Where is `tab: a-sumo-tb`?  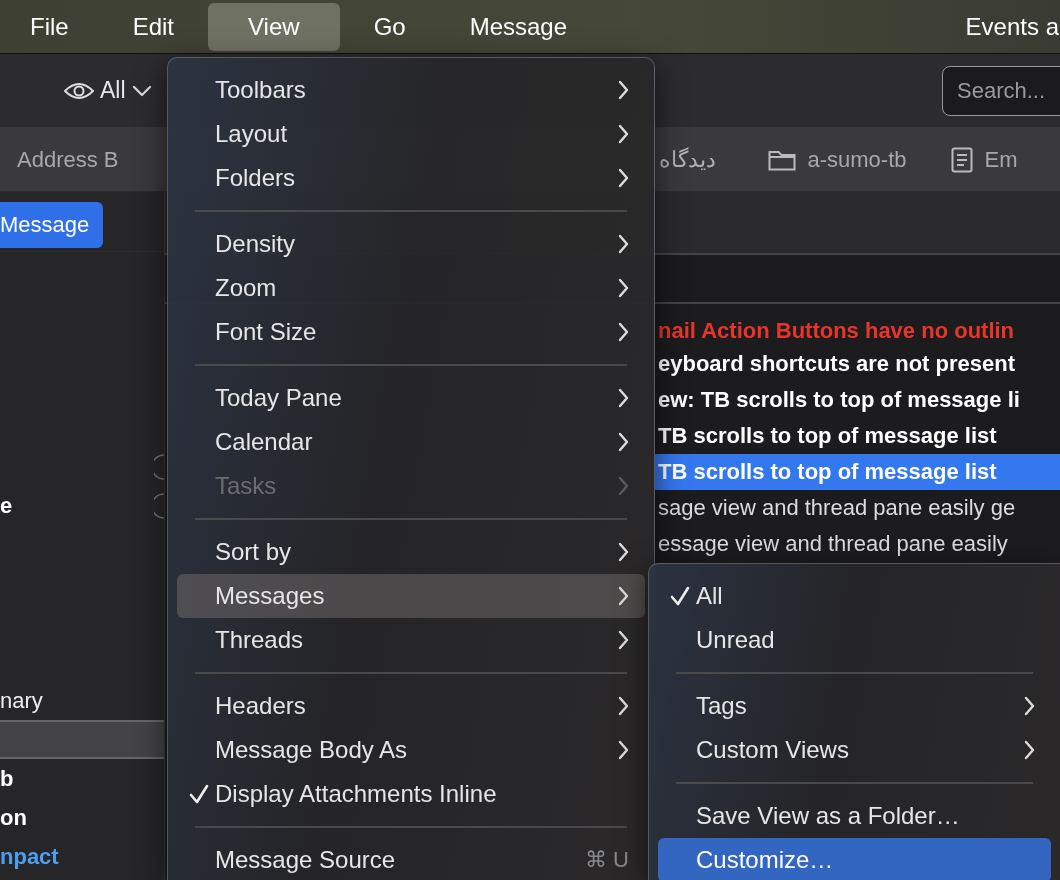
tab: a-sumo-tb is located at coordinates (837, 159).